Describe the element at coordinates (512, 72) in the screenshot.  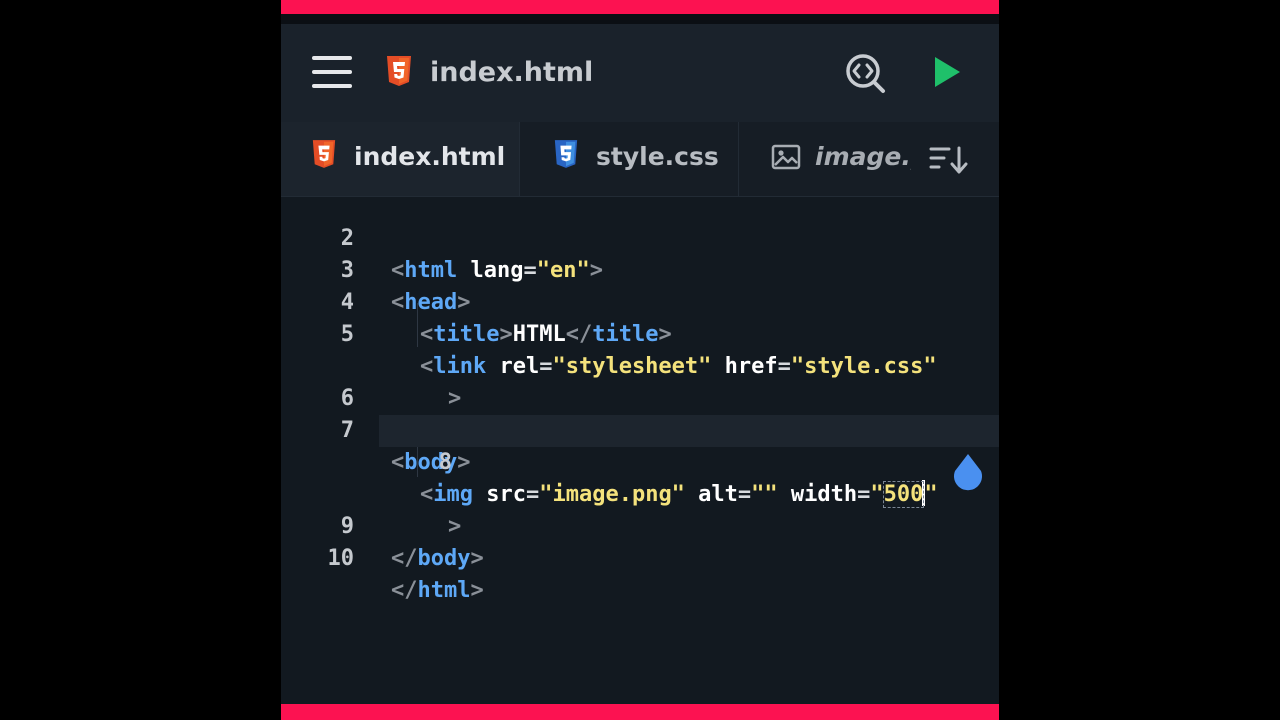
I see `app-title: index.html` at that location.